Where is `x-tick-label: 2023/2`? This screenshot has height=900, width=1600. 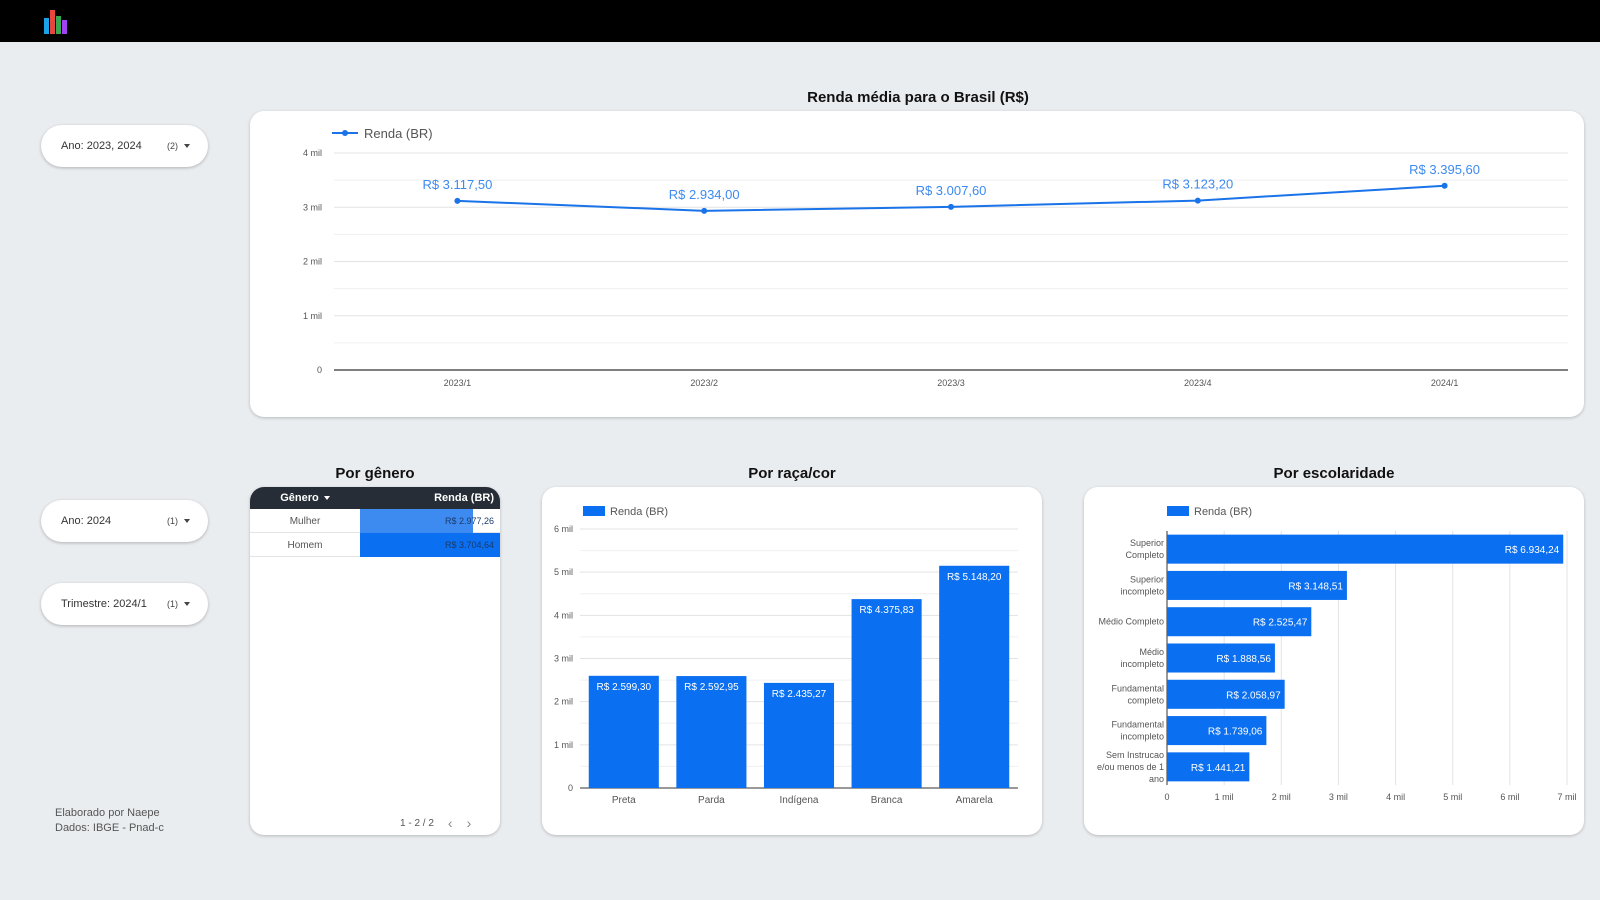 x-tick-label: 2023/2 is located at coordinates (704, 383).